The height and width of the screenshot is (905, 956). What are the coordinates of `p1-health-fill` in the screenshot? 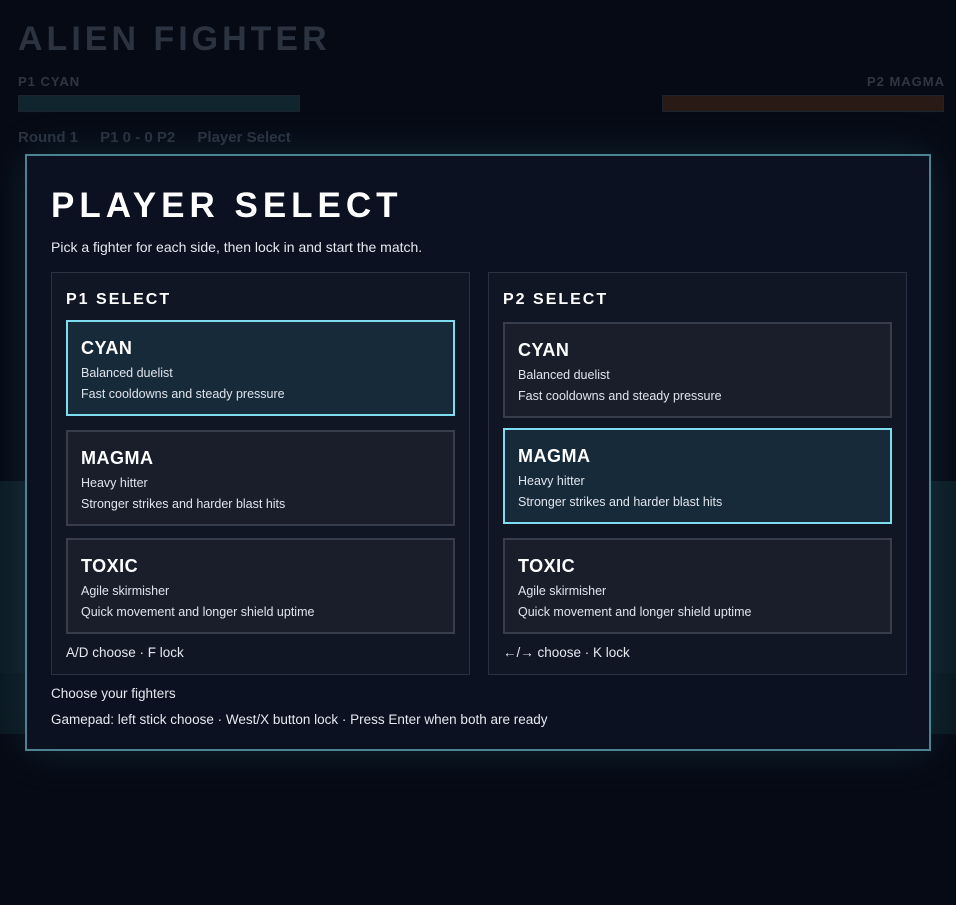 It's located at (159, 103).